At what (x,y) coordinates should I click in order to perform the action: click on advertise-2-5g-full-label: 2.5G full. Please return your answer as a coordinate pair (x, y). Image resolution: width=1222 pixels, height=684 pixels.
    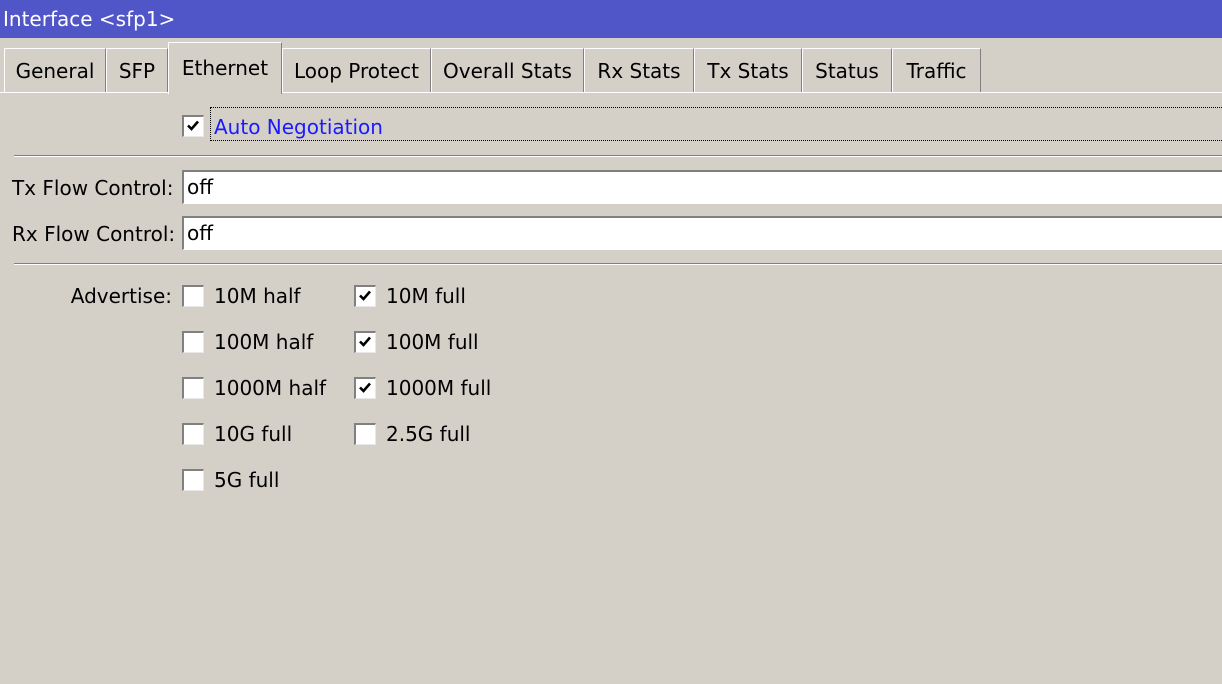
    Looking at the image, I should click on (428, 434).